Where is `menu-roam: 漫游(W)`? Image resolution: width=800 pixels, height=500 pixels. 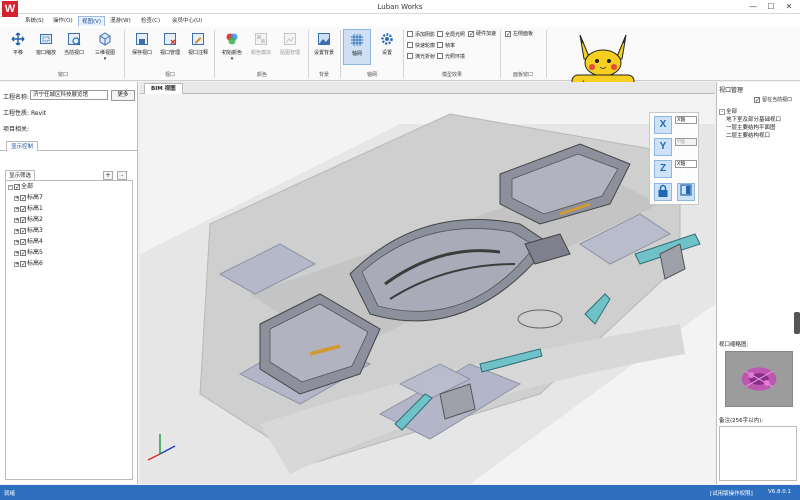 menu-roam: 漫游(W) is located at coordinates (120, 21).